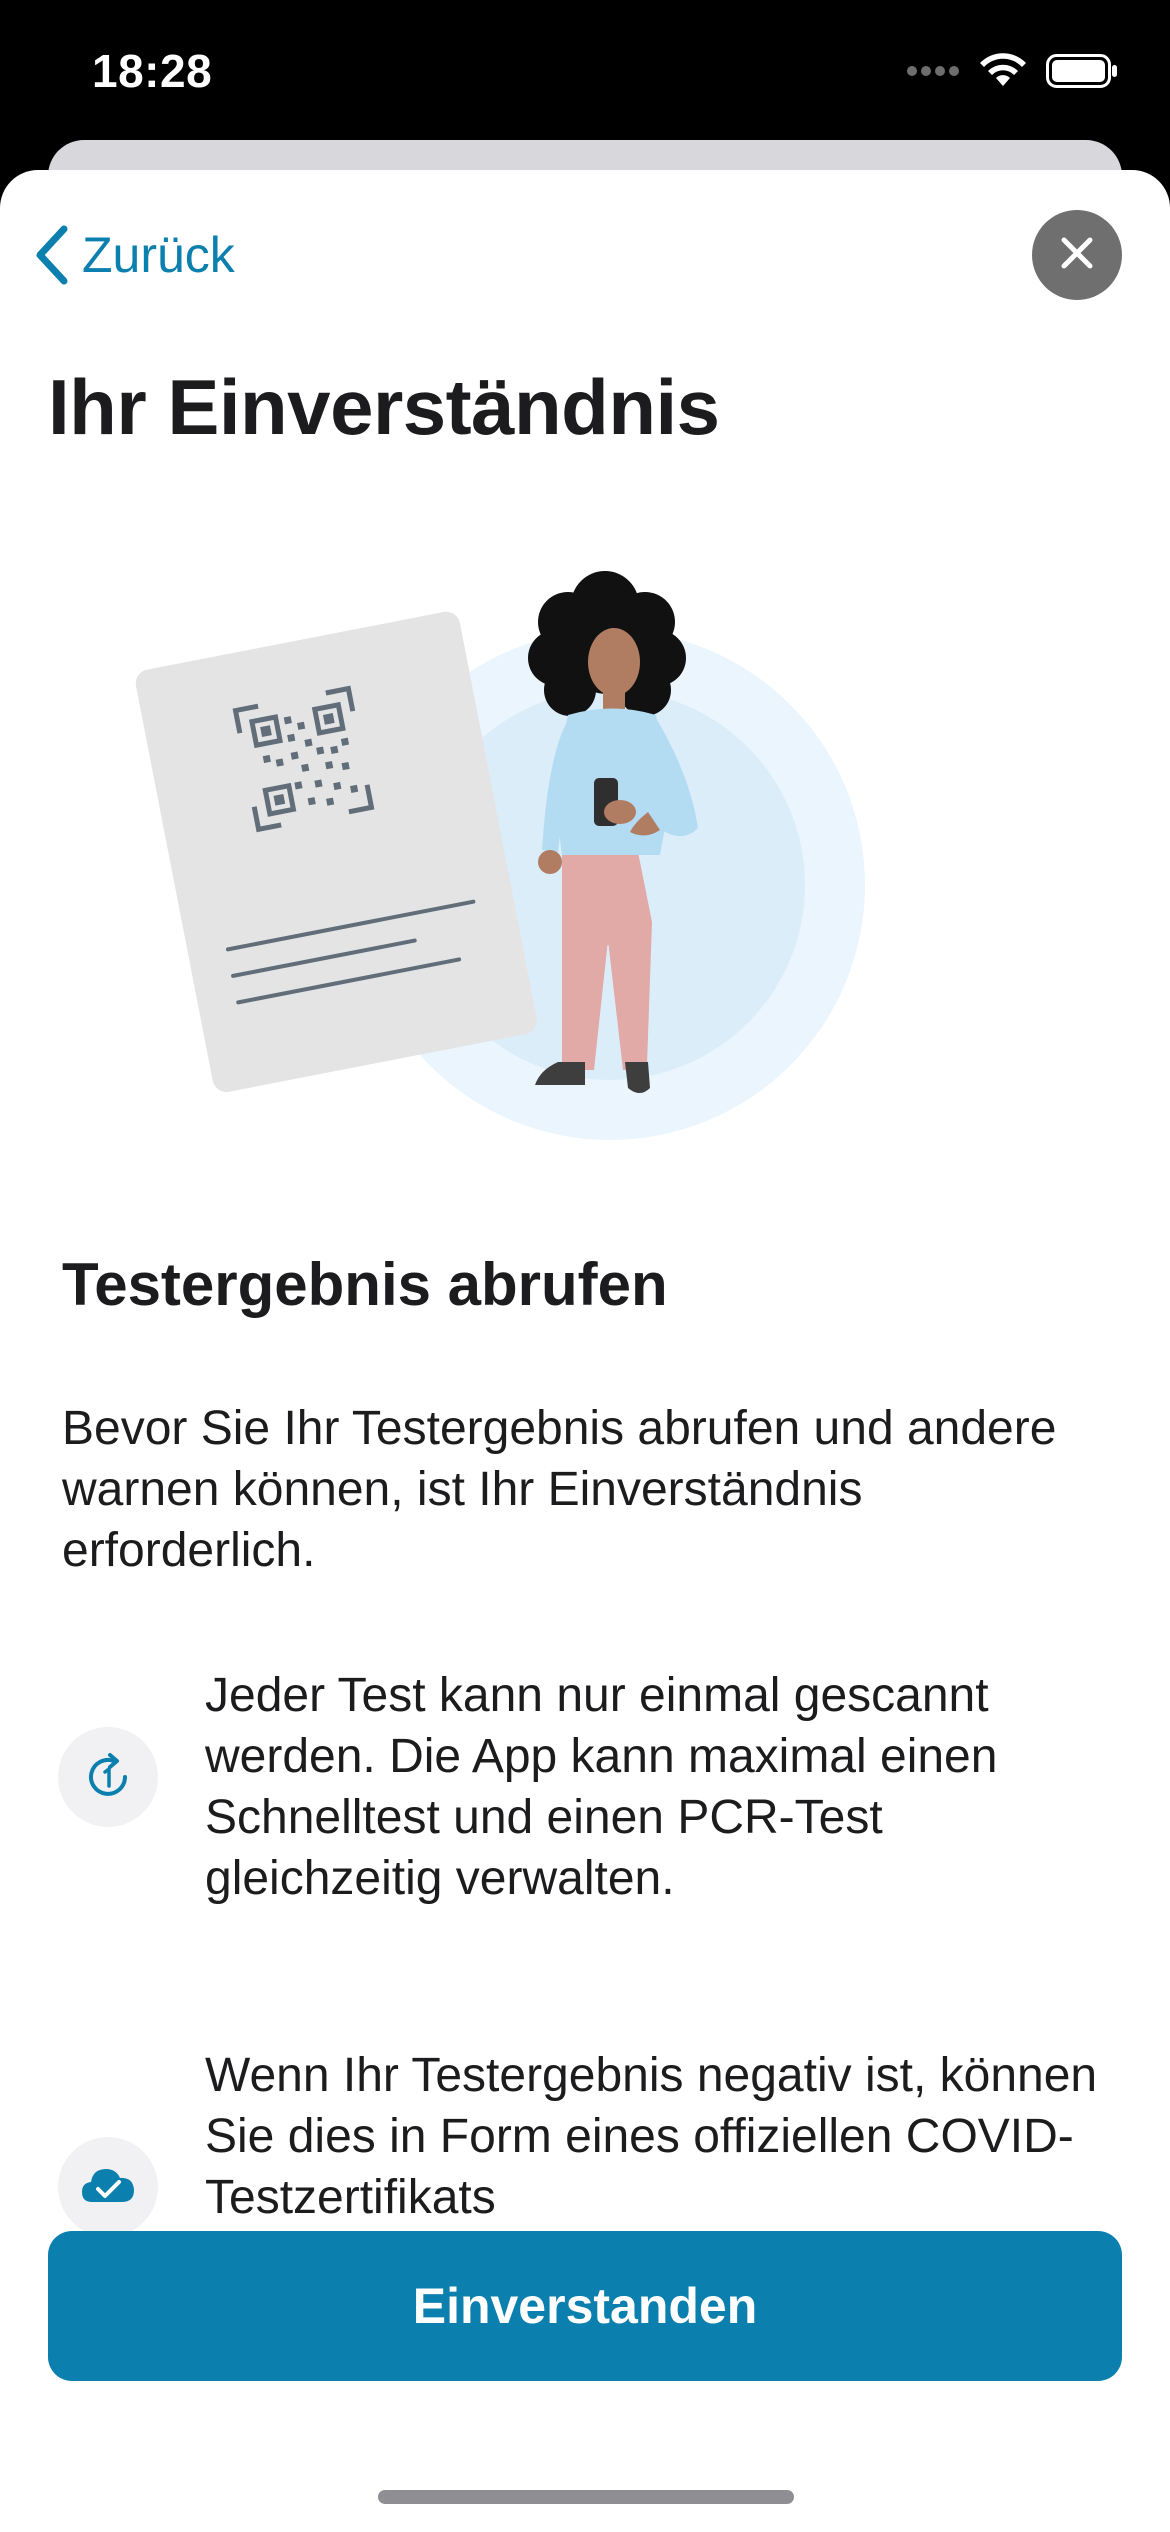 The width and height of the screenshot is (1170, 2532). Describe the element at coordinates (1003, 73) in the screenshot. I see `wifi-icon` at that location.